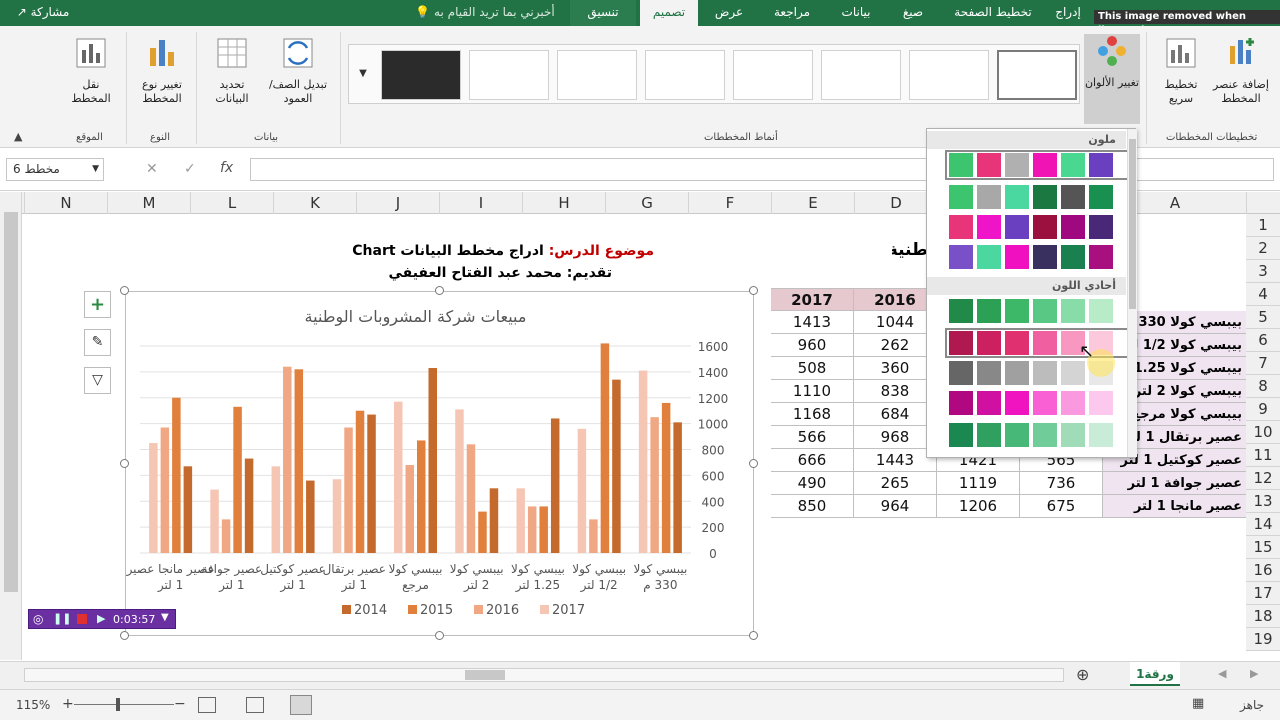 This screenshot has height=720, width=1280. I want to click on hscroll-thumb, so click(485, 675).